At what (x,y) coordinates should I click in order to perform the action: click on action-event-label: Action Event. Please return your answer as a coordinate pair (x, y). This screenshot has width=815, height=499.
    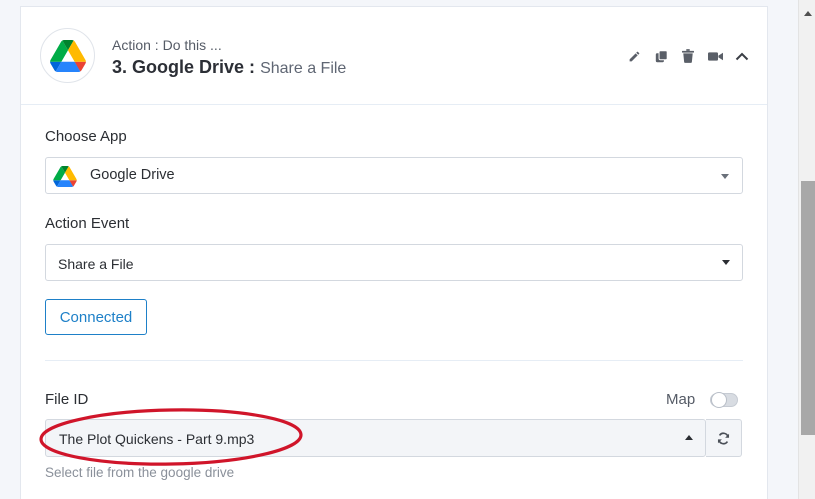
    Looking at the image, I should click on (87, 223).